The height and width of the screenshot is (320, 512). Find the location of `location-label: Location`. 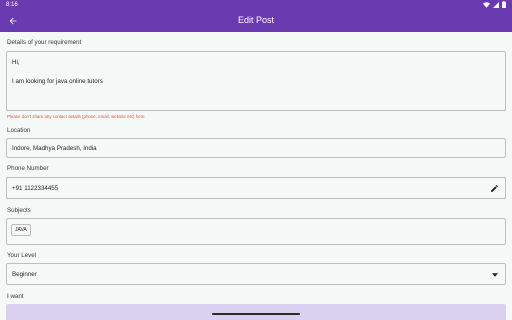

location-label: Location is located at coordinates (19, 130).